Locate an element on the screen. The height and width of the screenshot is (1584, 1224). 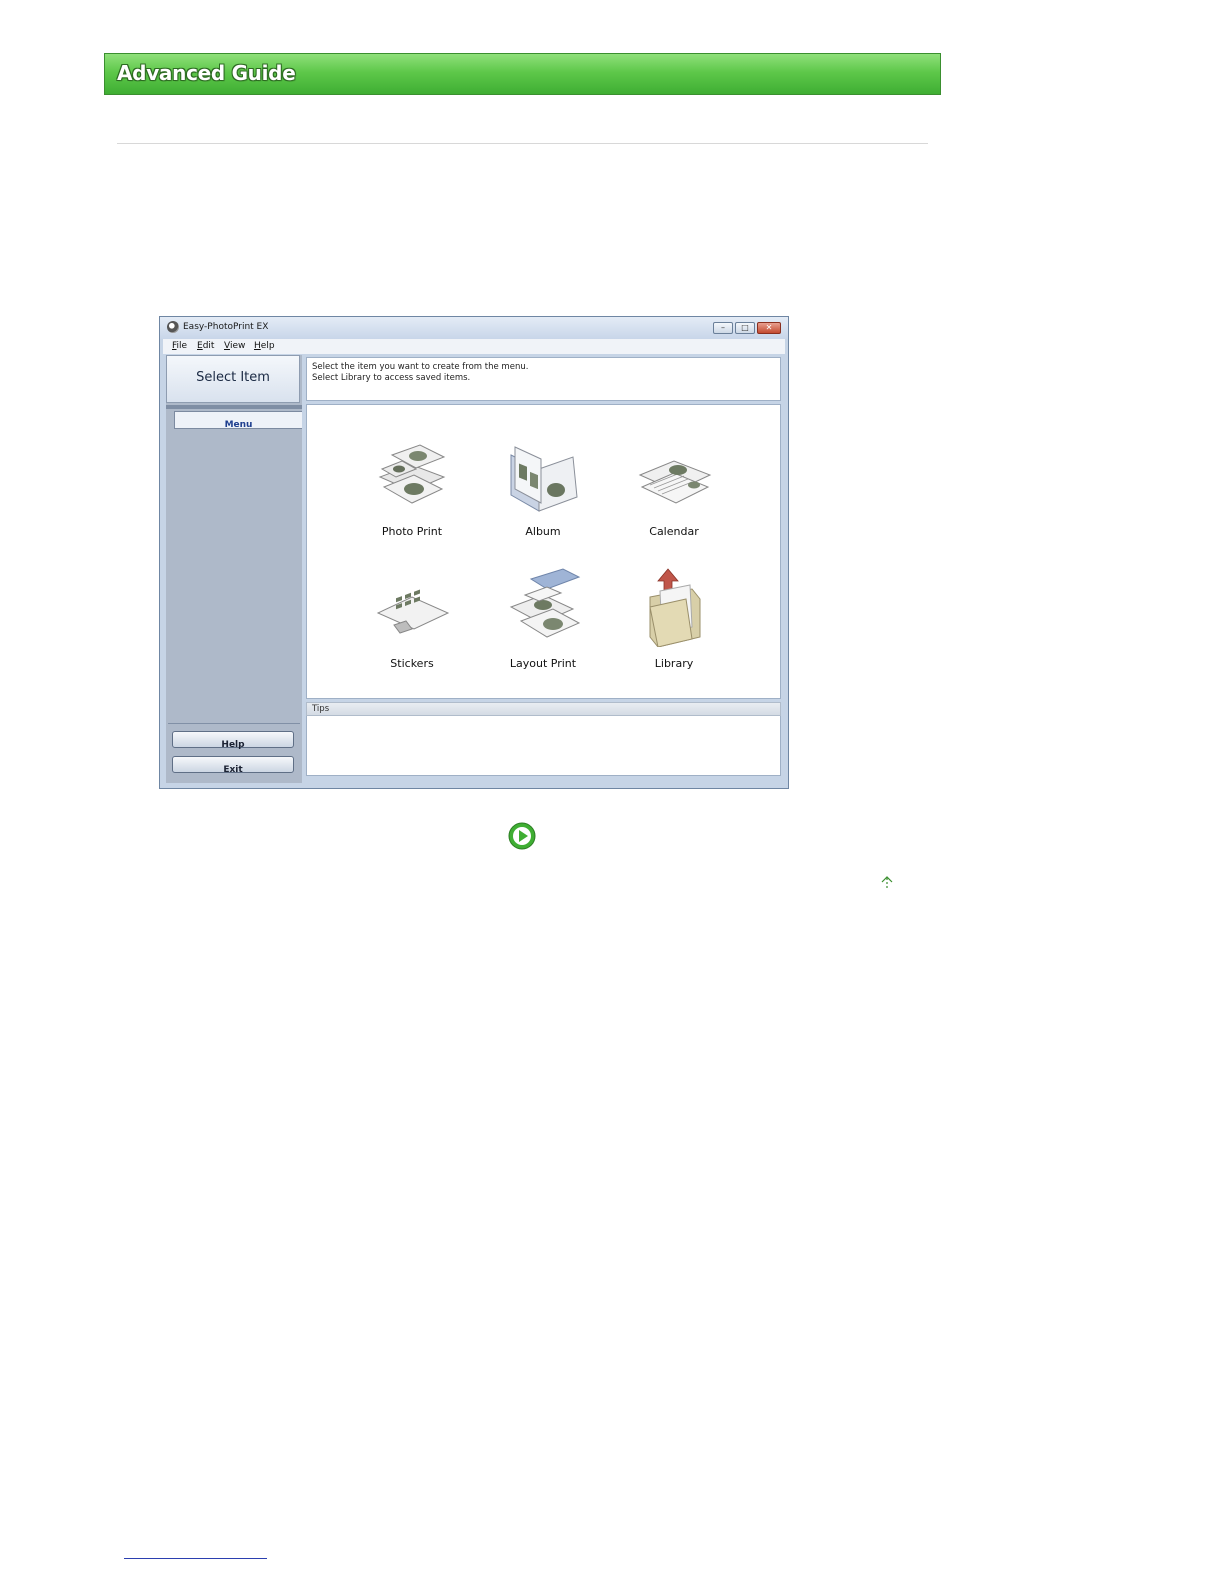
exit-button: Exit is located at coordinates (233, 765).